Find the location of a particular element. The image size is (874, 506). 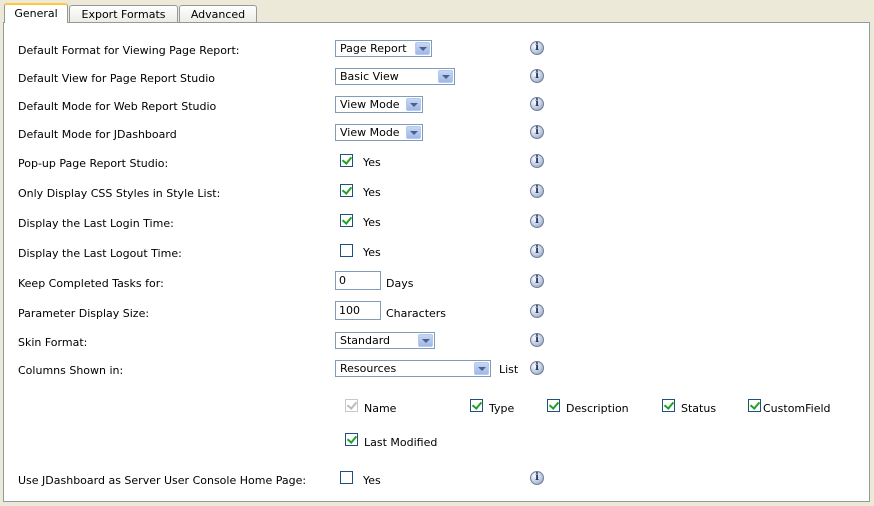

keep-tasks-label: Keep Completed Tasks for: is located at coordinates (91, 283).